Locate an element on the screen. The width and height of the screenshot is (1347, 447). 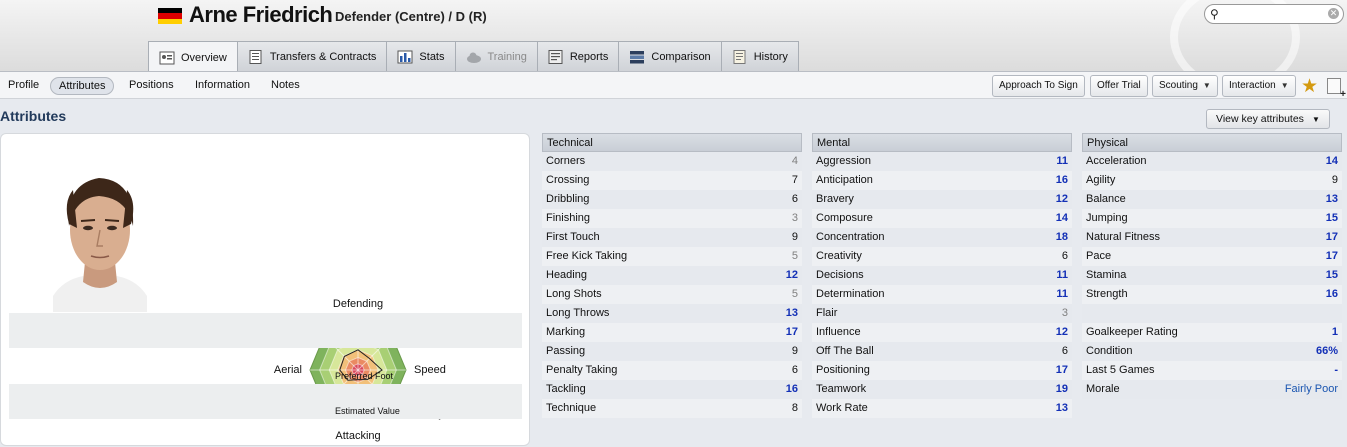
tab-label: Comparison is located at coordinates (681, 57).